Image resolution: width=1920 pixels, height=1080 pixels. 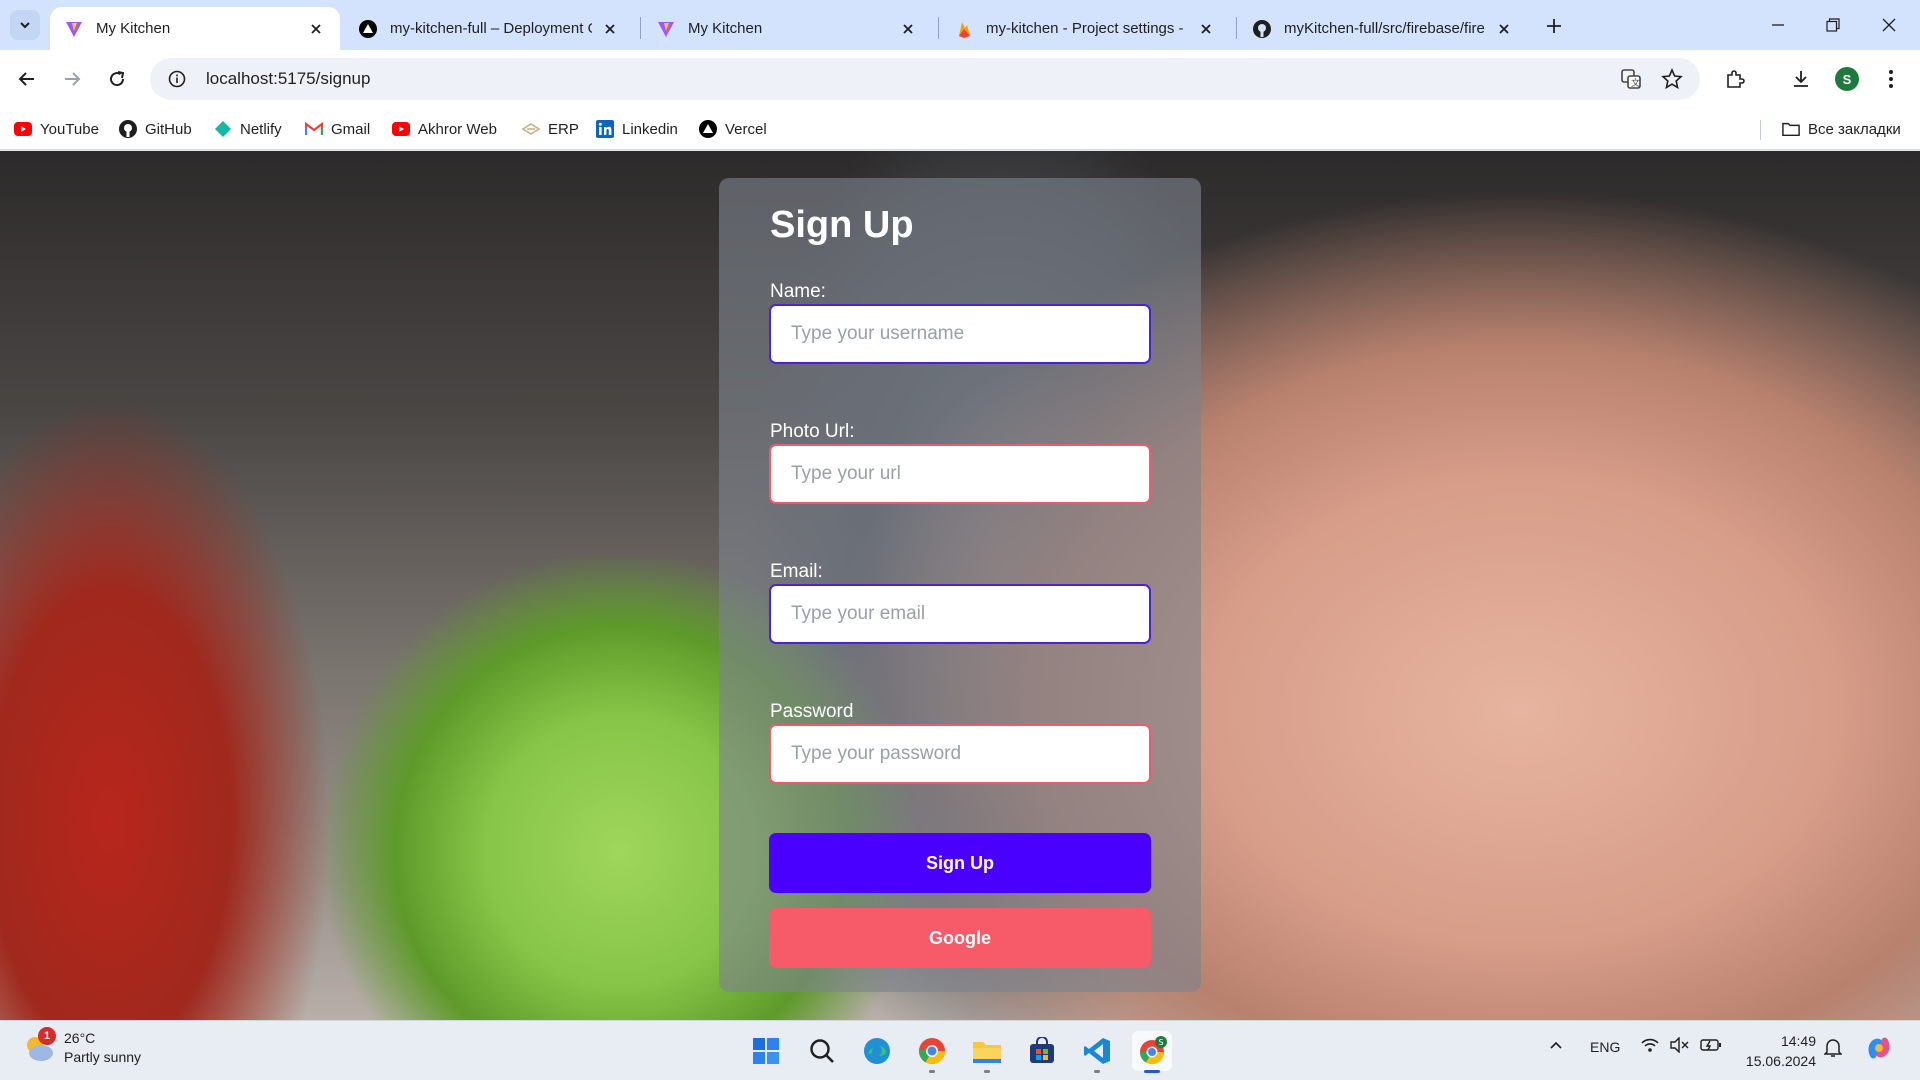 What do you see at coordinates (177, 79) in the screenshot?
I see `site-info-icon` at bounding box center [177, 79].